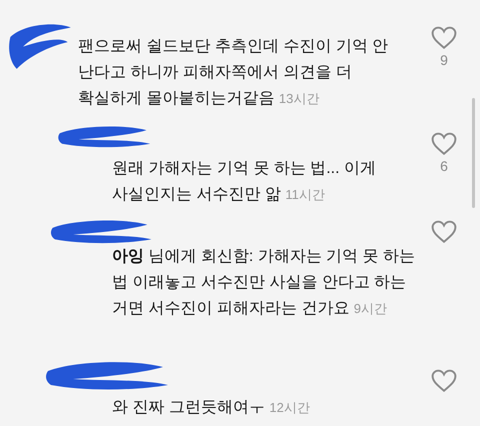 Image resolution: width=480 pixels, height=426 pixels. Describe the element at coordinates (371, 308) in the screenshot. I see `comment-time: 9시간` at that location.